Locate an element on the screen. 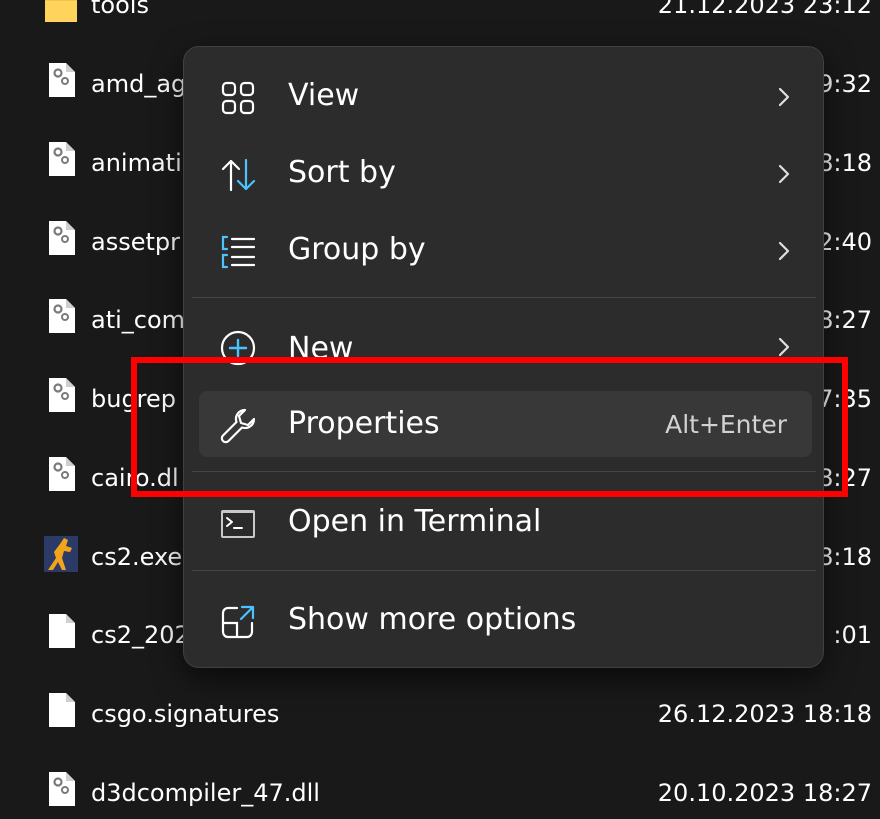 This screenshot has width=880, height=819. sort-arrows-icon is located at coordinates (238, 175).